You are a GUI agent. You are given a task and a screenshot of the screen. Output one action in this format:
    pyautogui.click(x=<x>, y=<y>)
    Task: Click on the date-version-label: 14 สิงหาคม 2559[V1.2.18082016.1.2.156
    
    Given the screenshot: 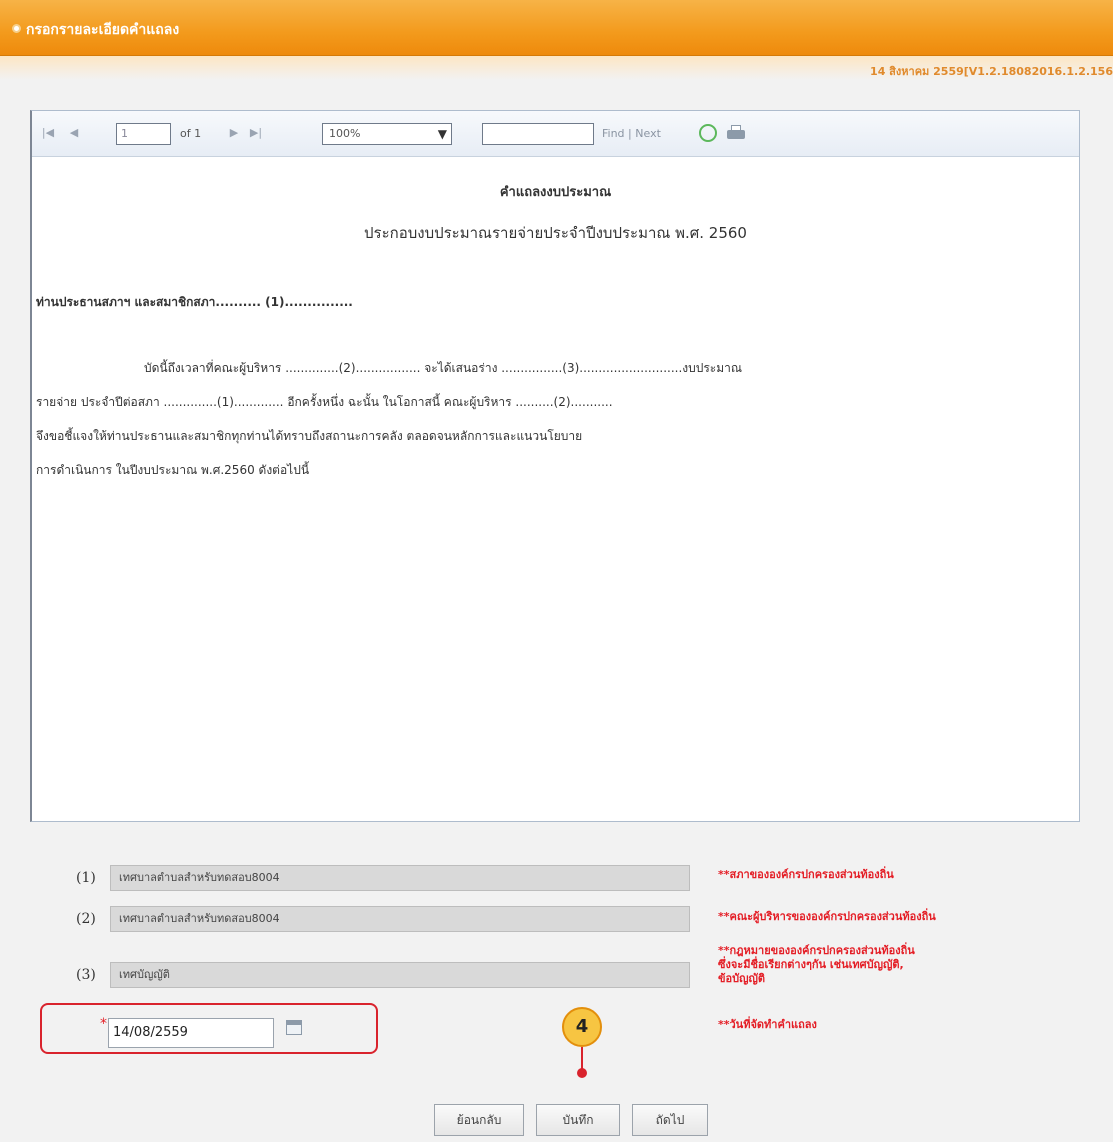 What is the action you would take?
    pyautogui.click(x=991, y=71)
    